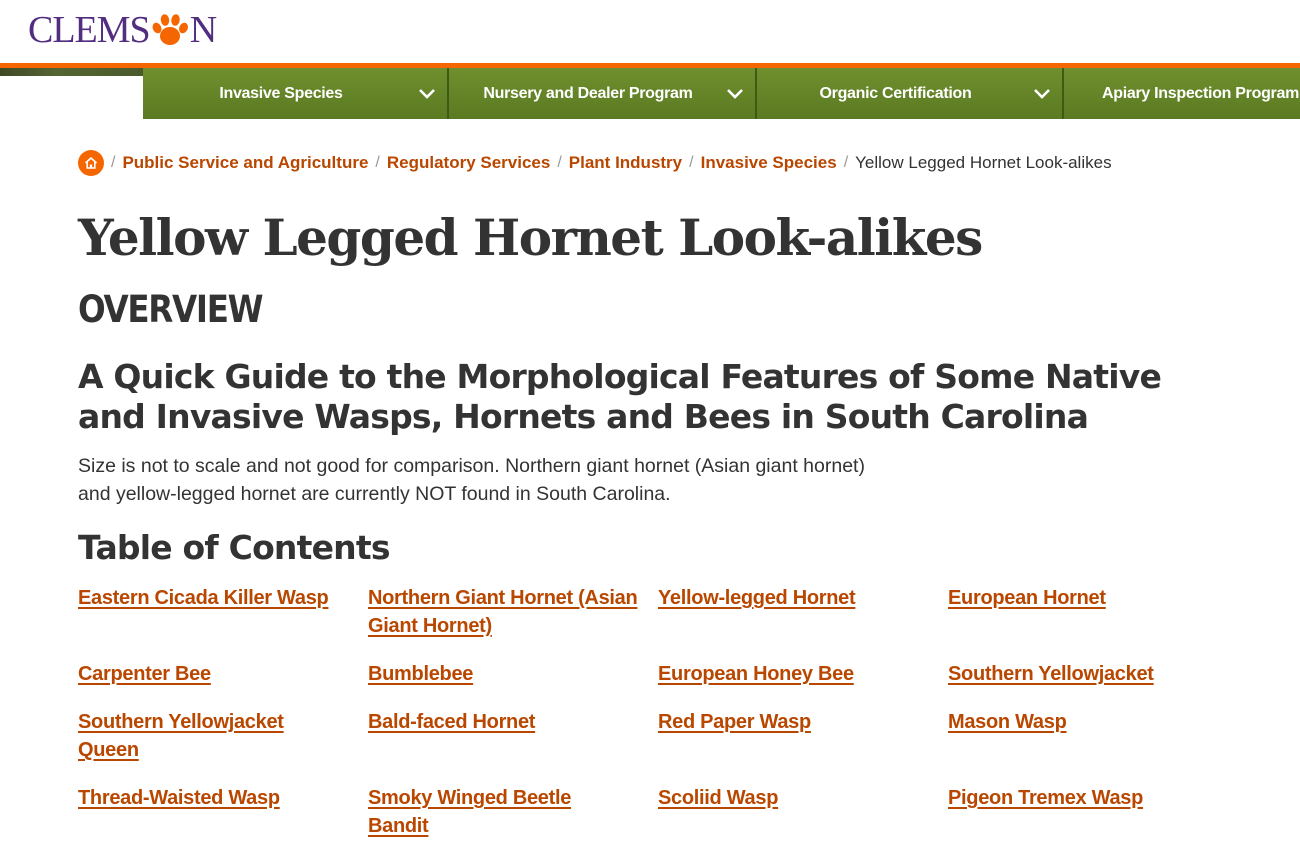 The image size is (1300, 856). What do you see at coordinates (281, 93) in the screenshot?
I see `nav-item-label: Invasive Species` at bounding box center [281, 93].